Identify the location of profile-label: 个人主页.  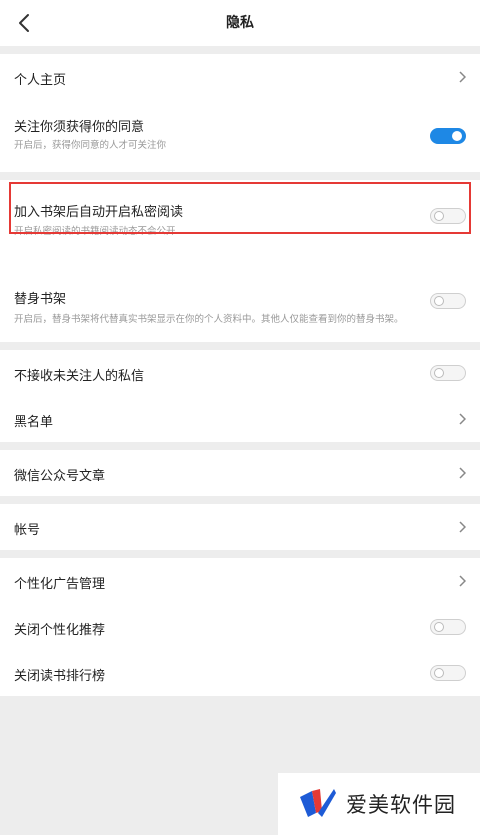
(40, 80).